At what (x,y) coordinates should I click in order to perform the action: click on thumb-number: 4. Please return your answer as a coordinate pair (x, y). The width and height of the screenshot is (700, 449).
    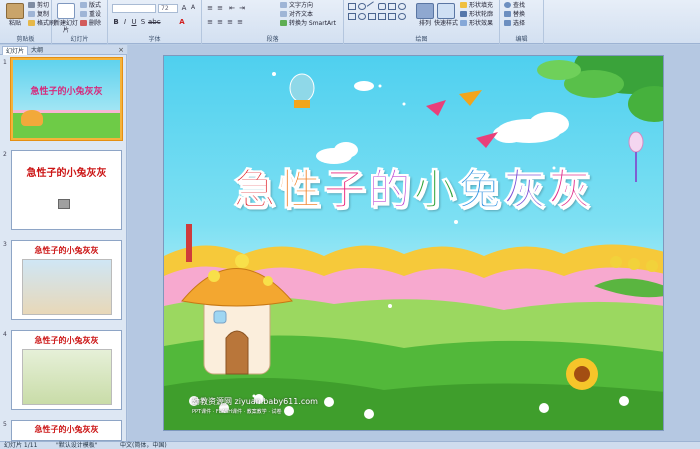
    Looking at the image, I should click on (5, 334).